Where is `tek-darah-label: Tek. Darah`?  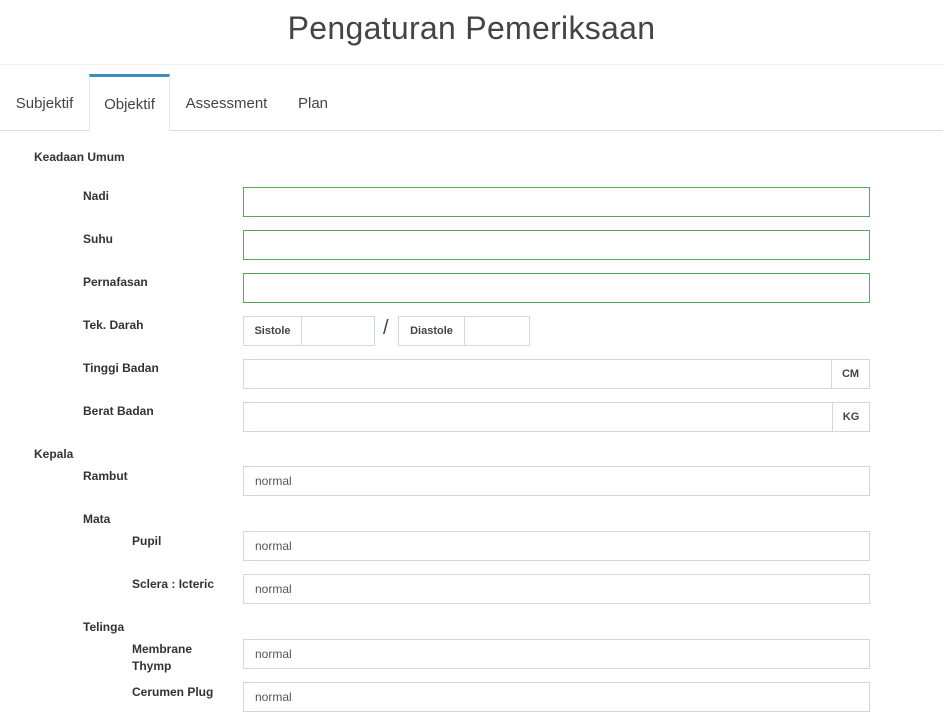
tek-darah-label: Tek. Darah is located at coordinates (113, 325).